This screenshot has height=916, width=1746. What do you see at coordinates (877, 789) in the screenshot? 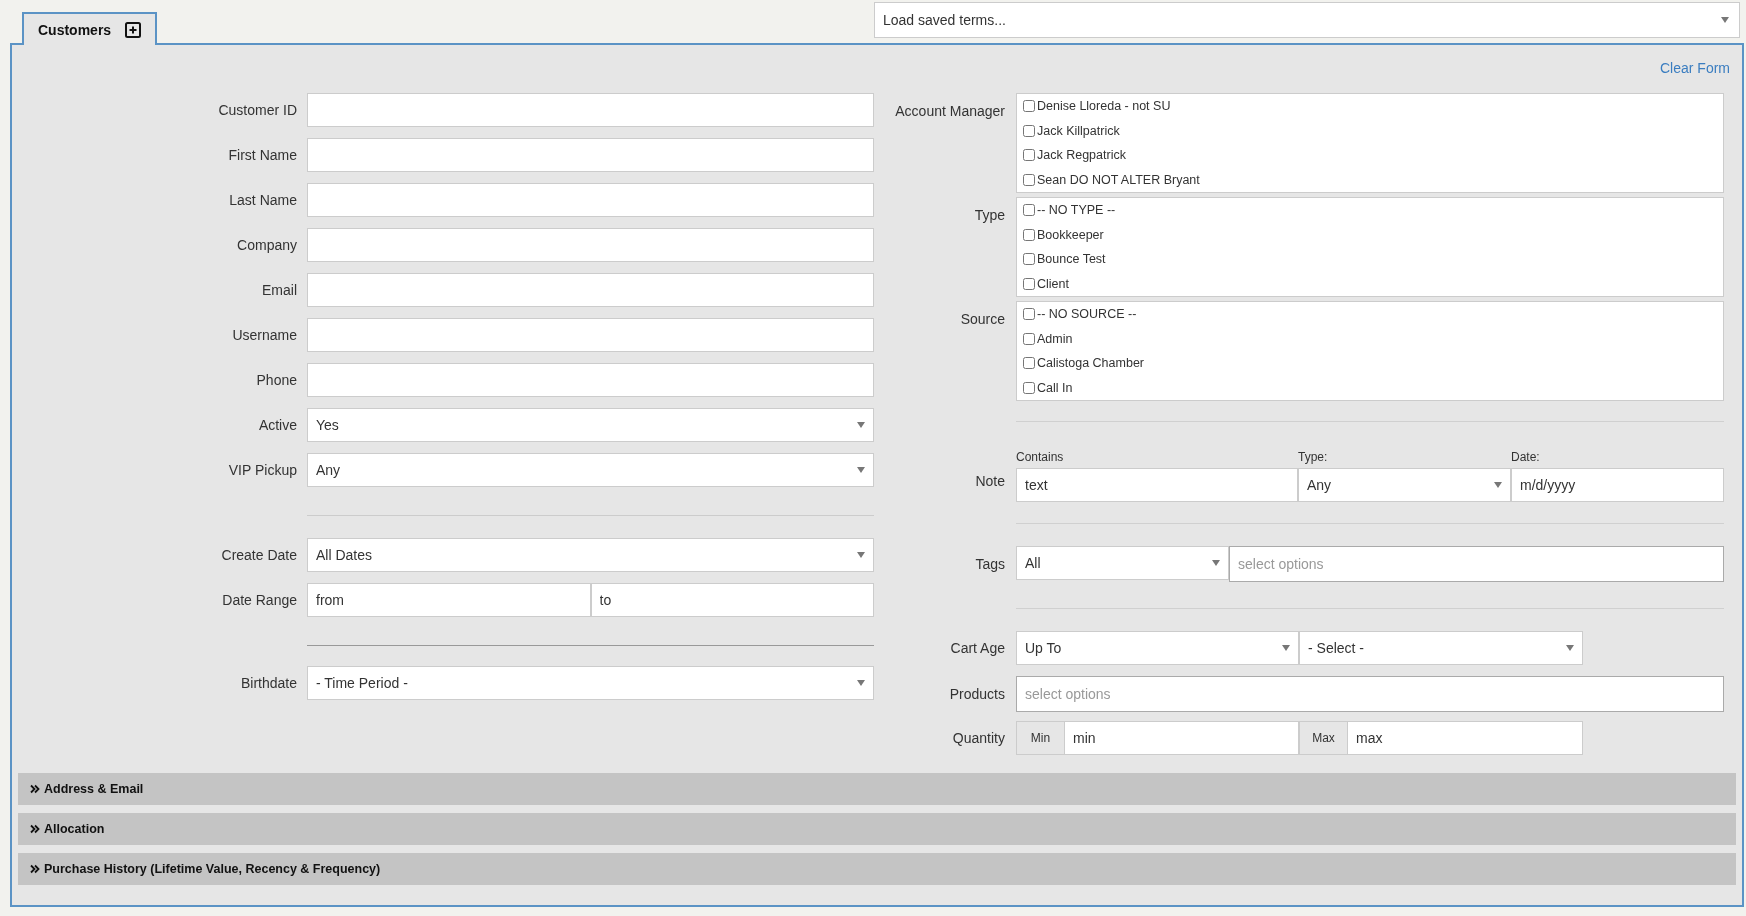
I see `section-header: Address & Email` at bounding box center [877, 789].